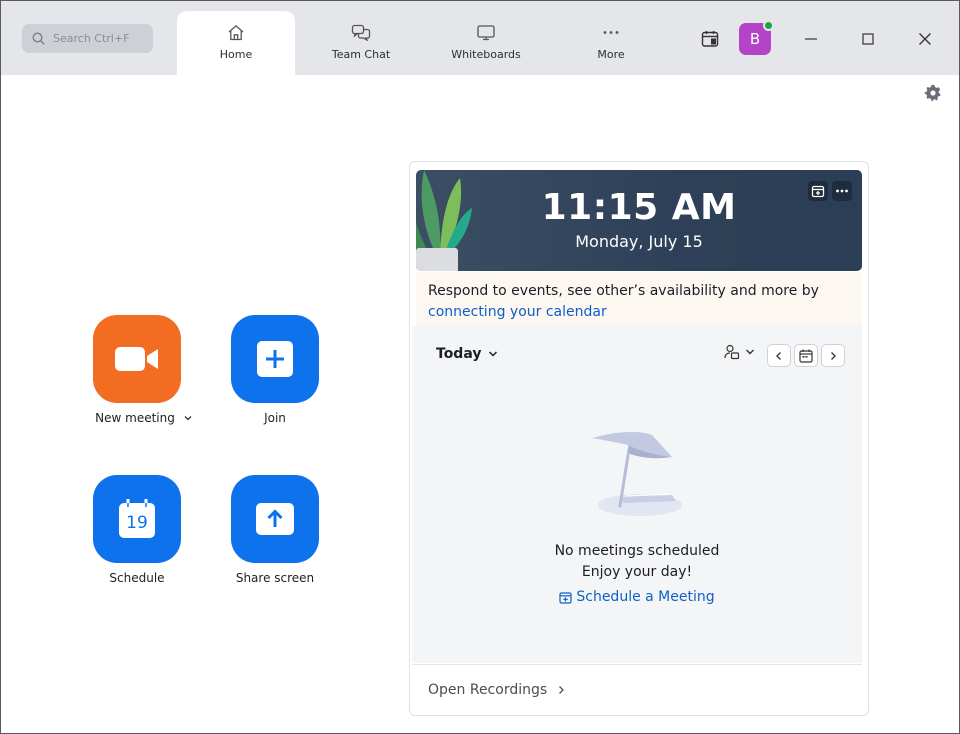  I want to click on clock-banner: 11:15 AM Monday, July 15, so click(639, 220).